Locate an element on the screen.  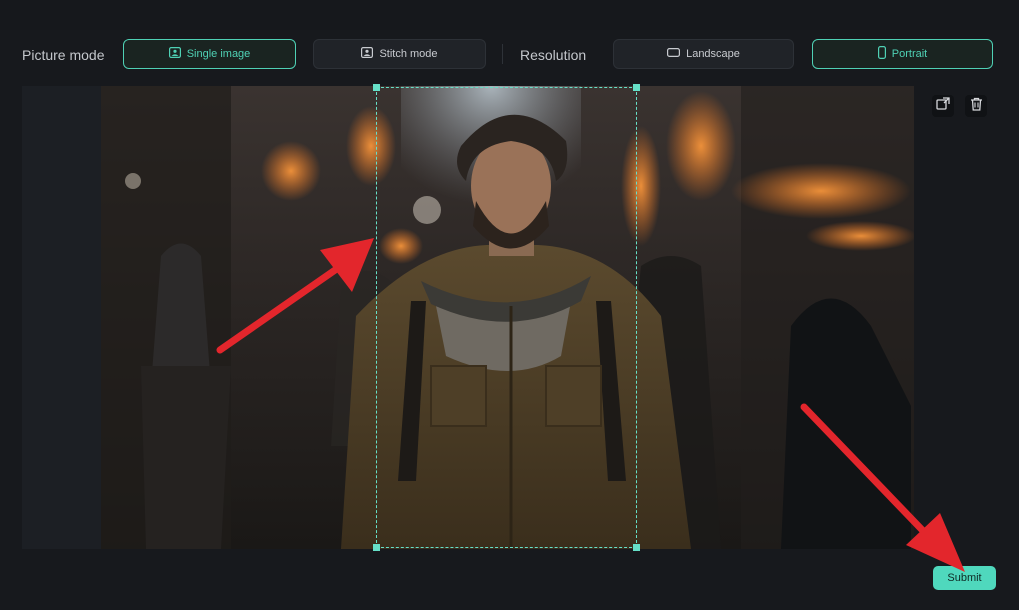
crop-handle-bottom-right is located at coordinates (636, 547).